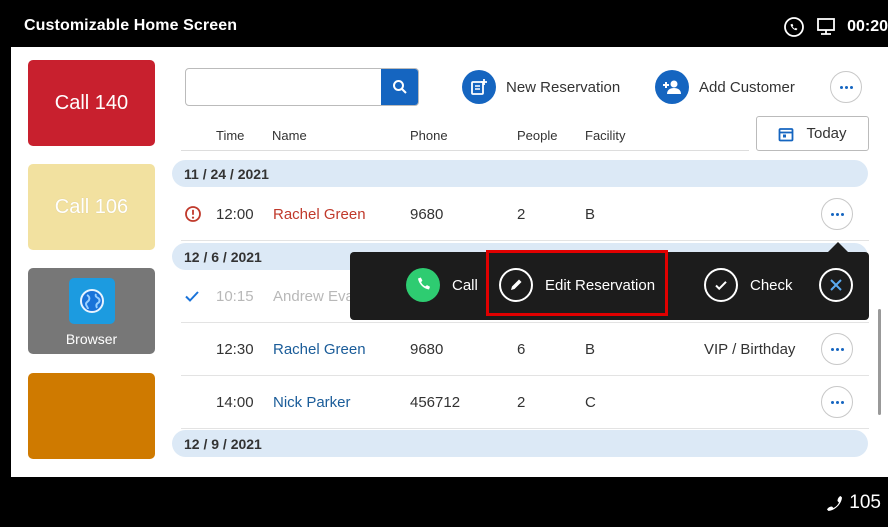 The width and height of the screenshot is (888, 527). What do you see at coordinates (289, 135) in the screenshot?
I see `column-header-name: Name` at bounding box center [289, 135].